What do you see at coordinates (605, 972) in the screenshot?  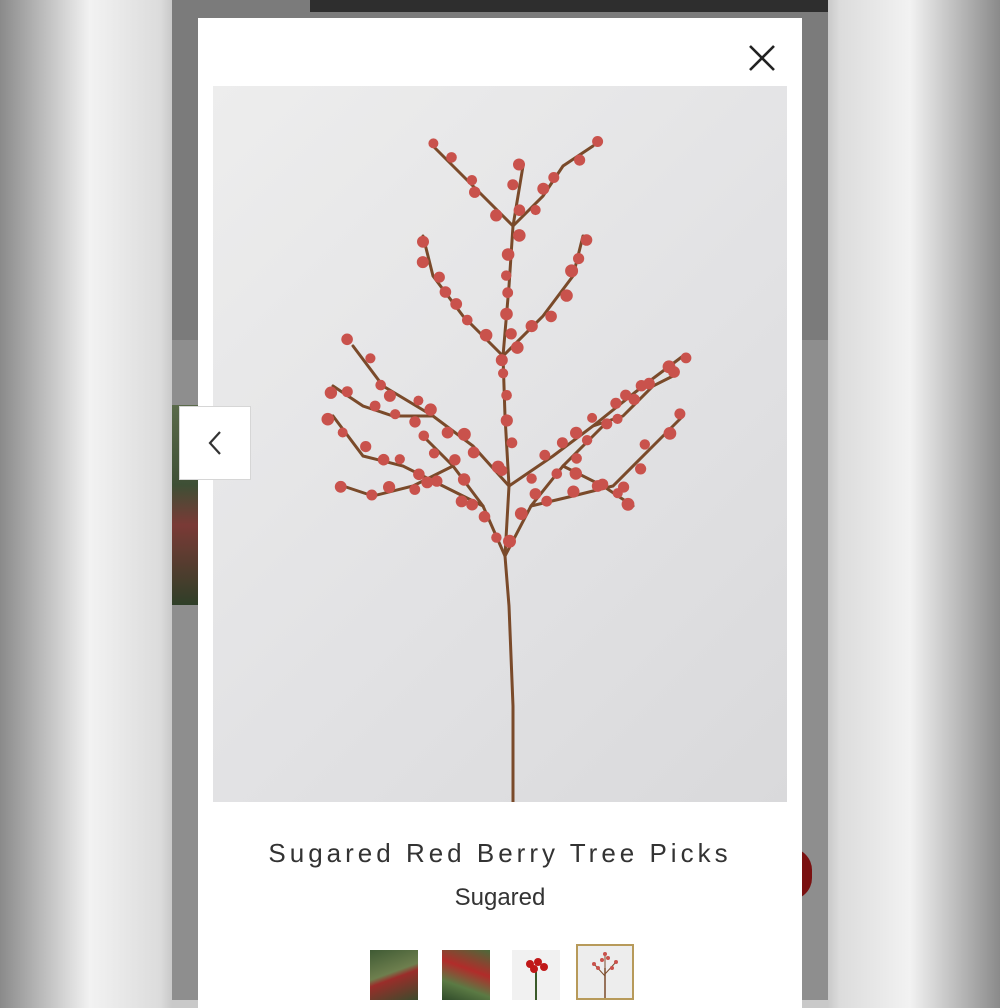 I see `thumbnail-4-selected` at bounding box center [605, 972].